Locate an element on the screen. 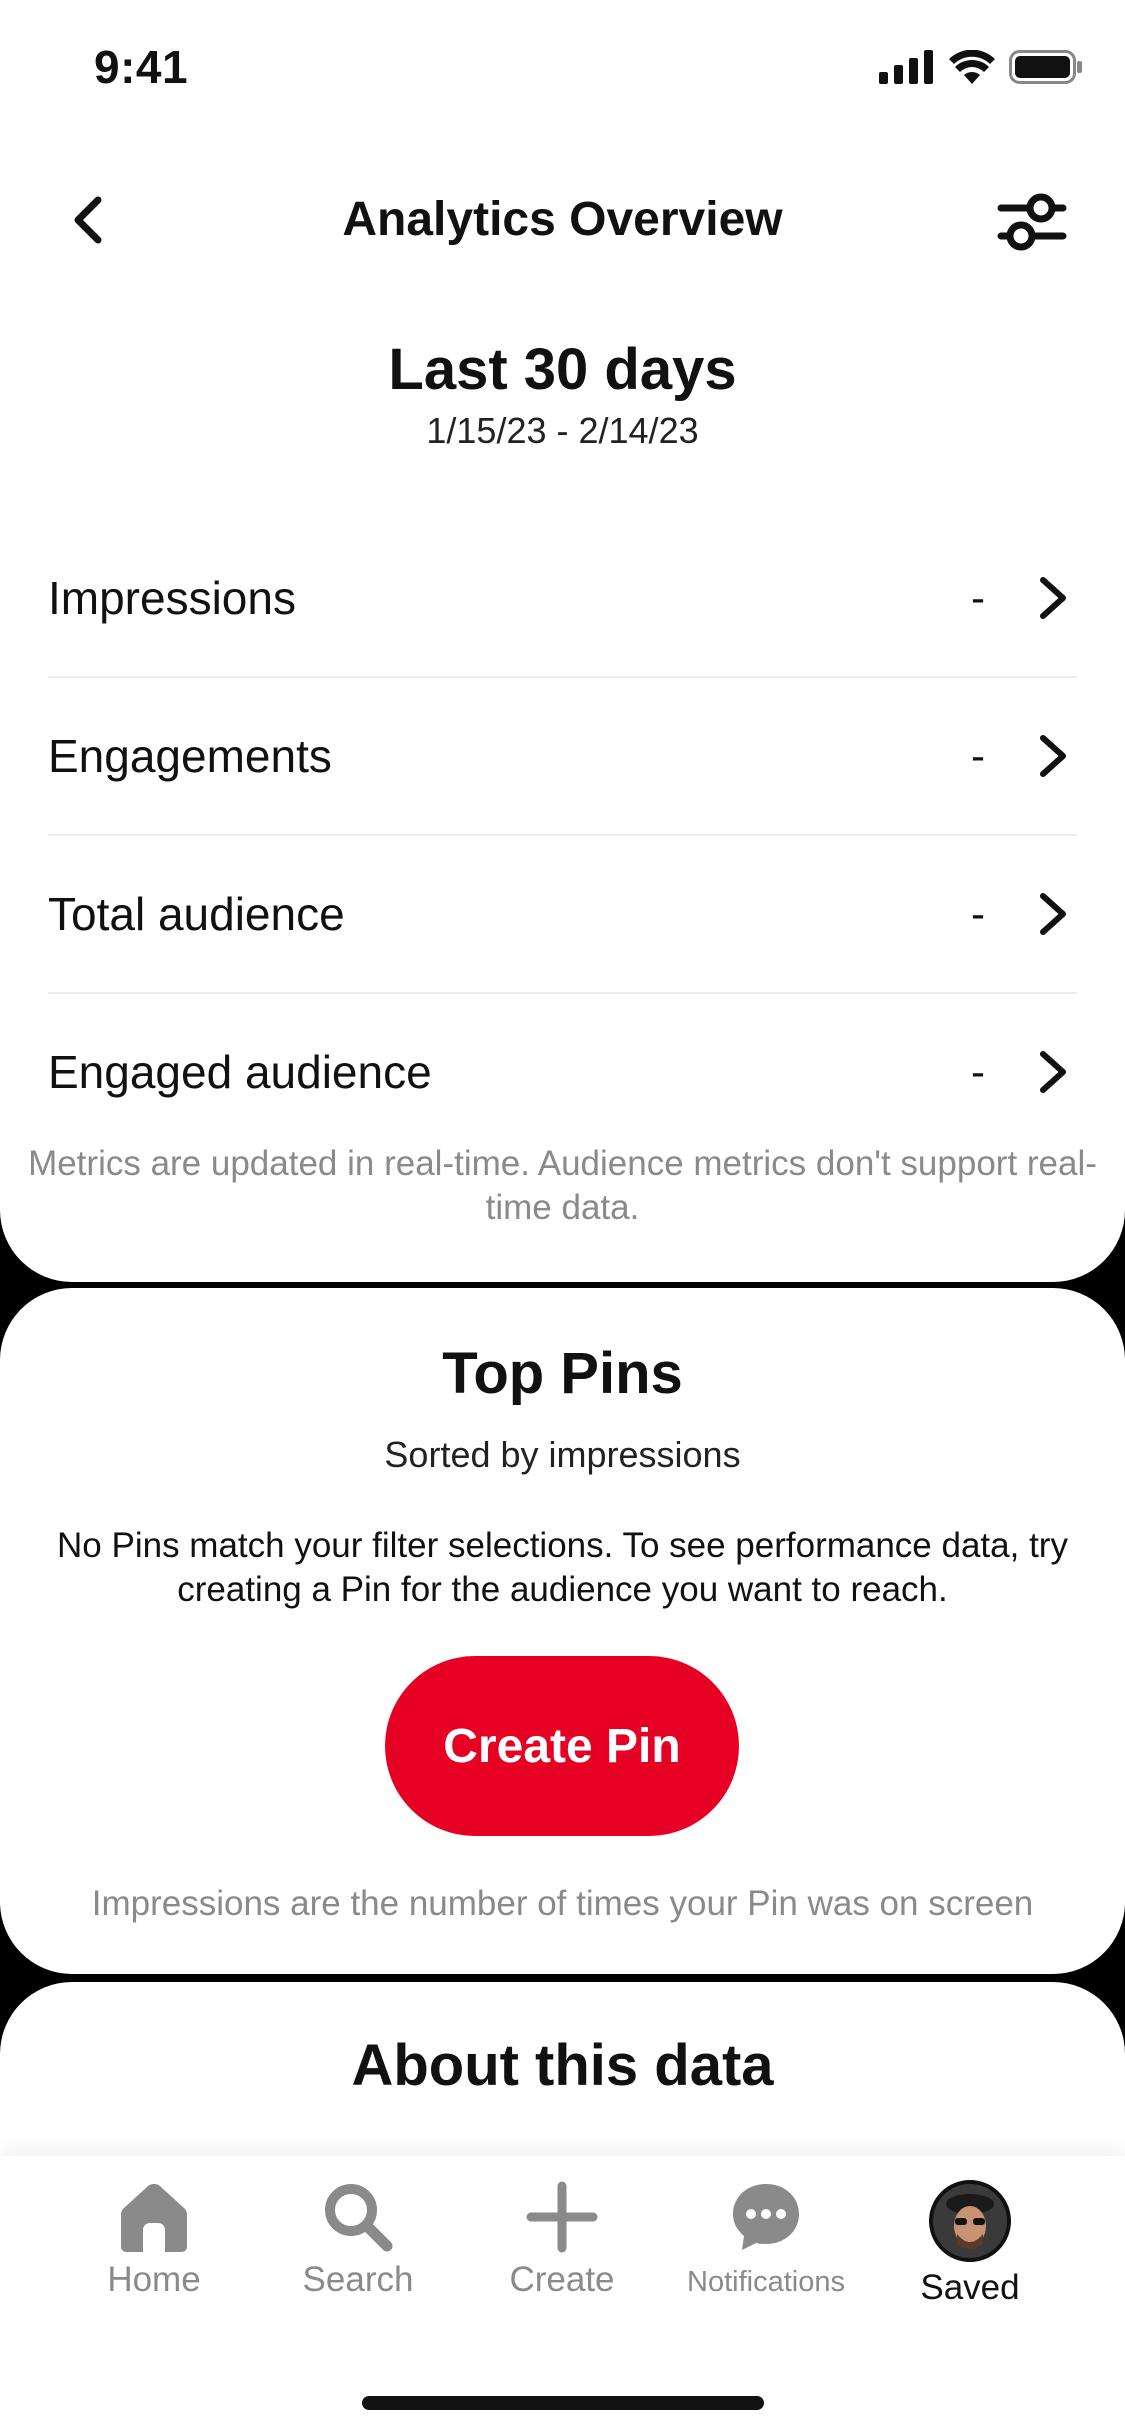 This screenshot has width=1125, height=2436. tab-notifications: Notifications is located at coordinates (766, 2239).